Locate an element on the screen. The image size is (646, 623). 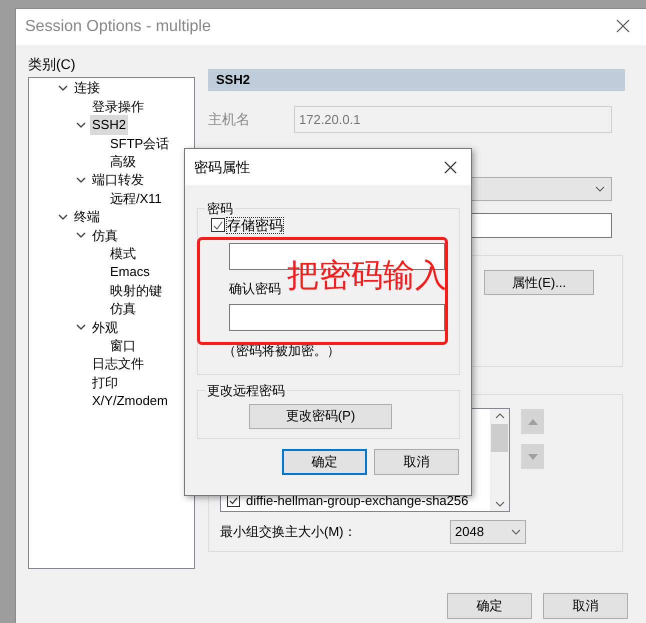
hostname-field: 172.20.0.1 is located at coordinates (453, 119).